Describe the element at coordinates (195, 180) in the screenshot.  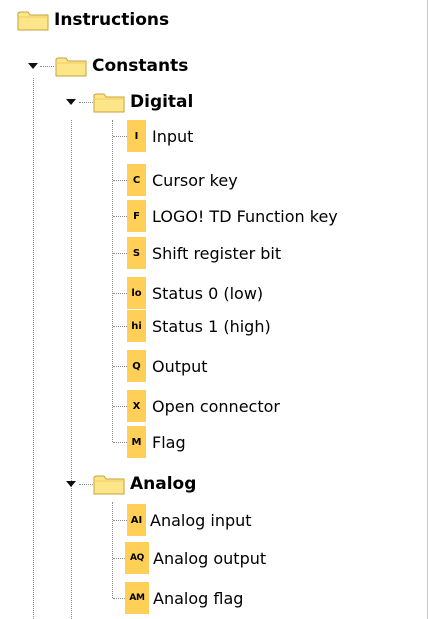
I see `tree-item-label: Cursor key` at that location.